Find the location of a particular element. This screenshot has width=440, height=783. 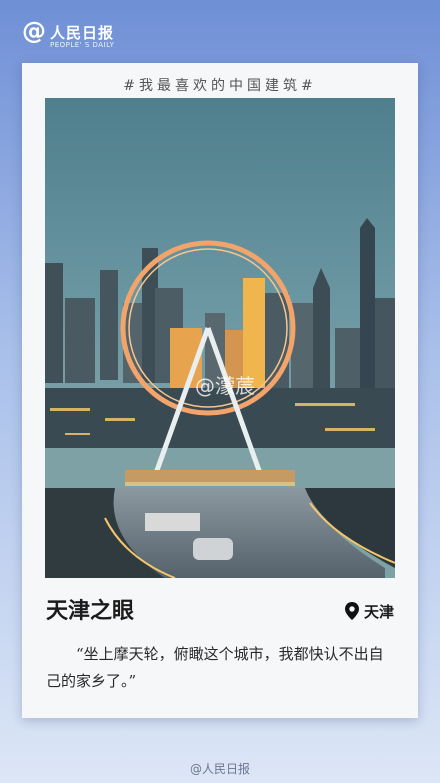

brand-logo: @ 人民日报 PEOPLE' S DAILY is located at coordinates (92, 35).